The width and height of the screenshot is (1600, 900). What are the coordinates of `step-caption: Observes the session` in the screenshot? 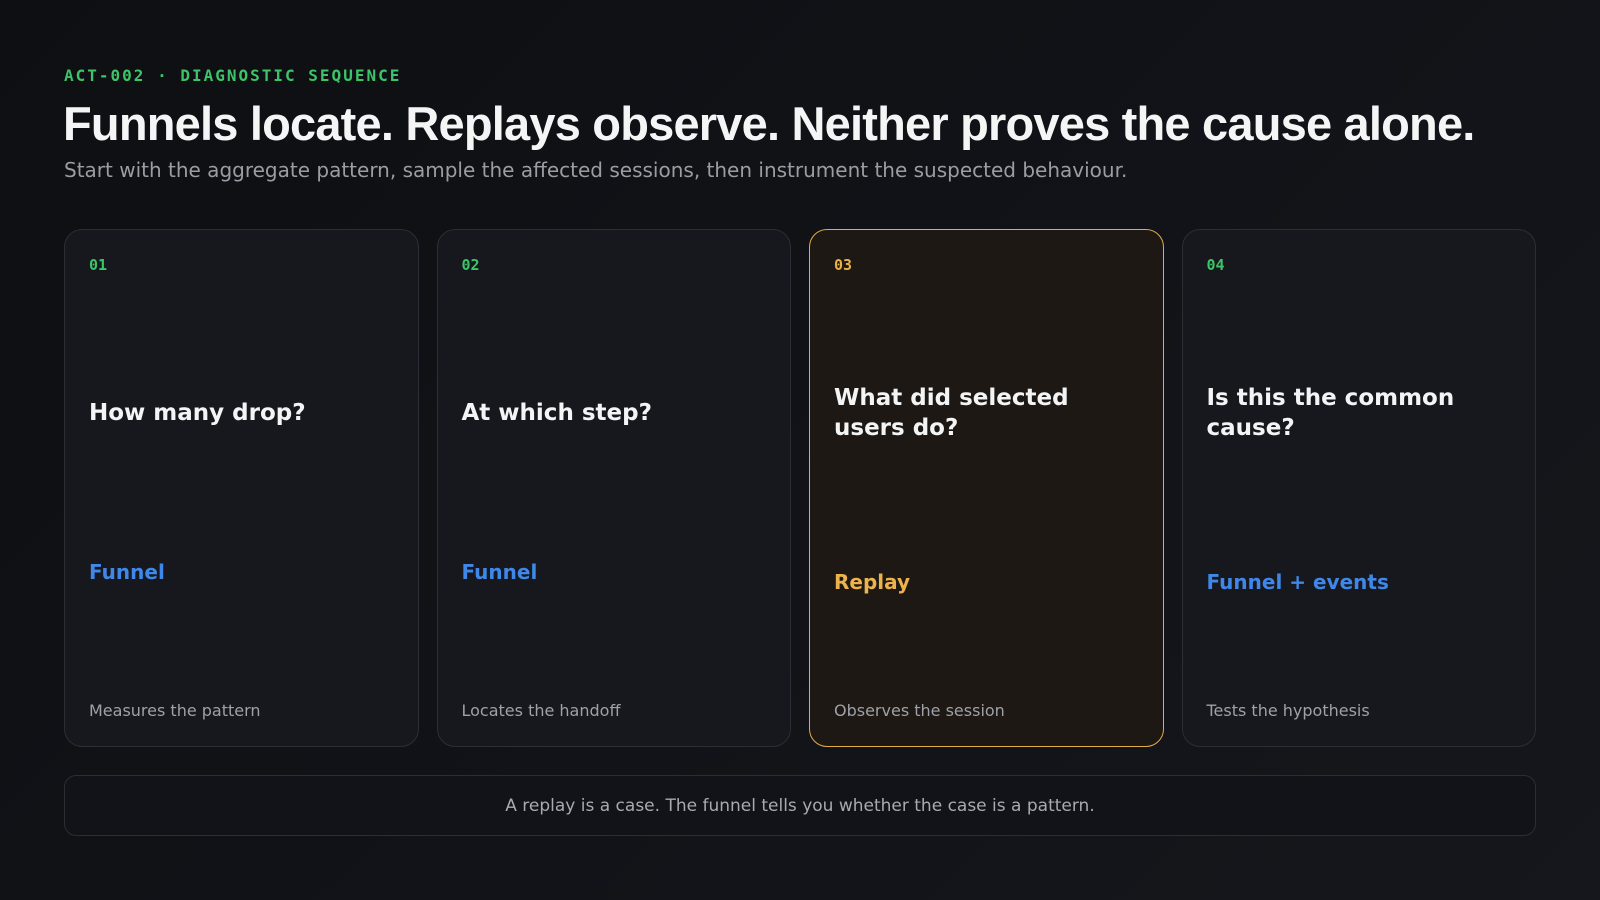 It's located at (919, 710).